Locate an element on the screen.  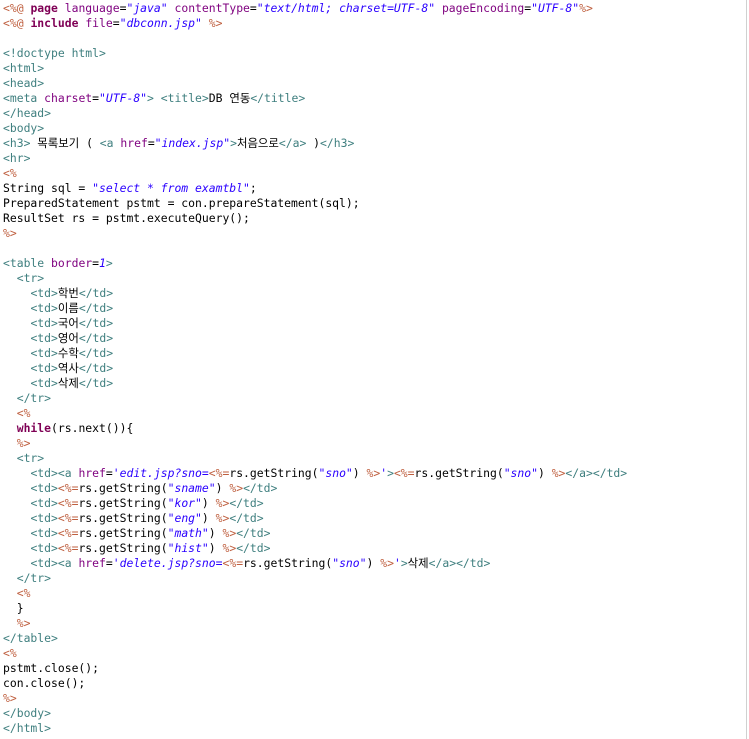
code-line: pstmt.close(); is located at coordinates (374, 668).